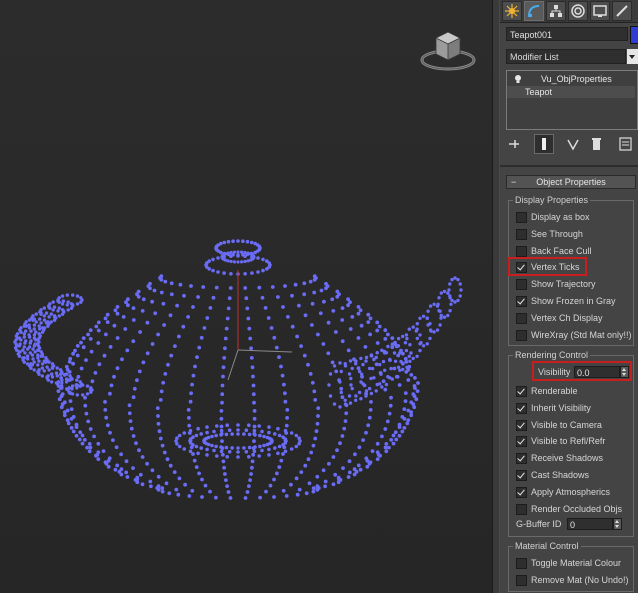 This screenshot has height=593, width=638. I want to click on modifier-list-dropdown: Modifier List, so click(566, 56).